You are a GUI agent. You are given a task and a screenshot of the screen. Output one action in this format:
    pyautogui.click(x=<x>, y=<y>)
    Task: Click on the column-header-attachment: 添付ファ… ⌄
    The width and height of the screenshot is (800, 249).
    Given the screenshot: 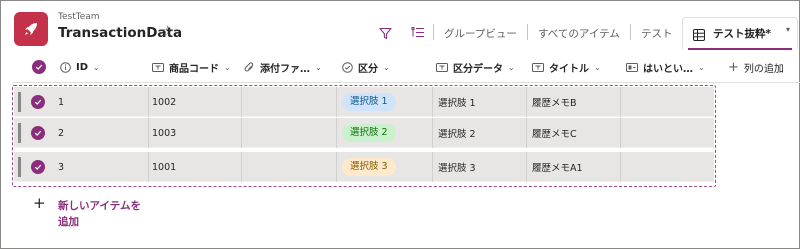 What is the action you would take?
    pyautogui.click(x=283, y=67)
    